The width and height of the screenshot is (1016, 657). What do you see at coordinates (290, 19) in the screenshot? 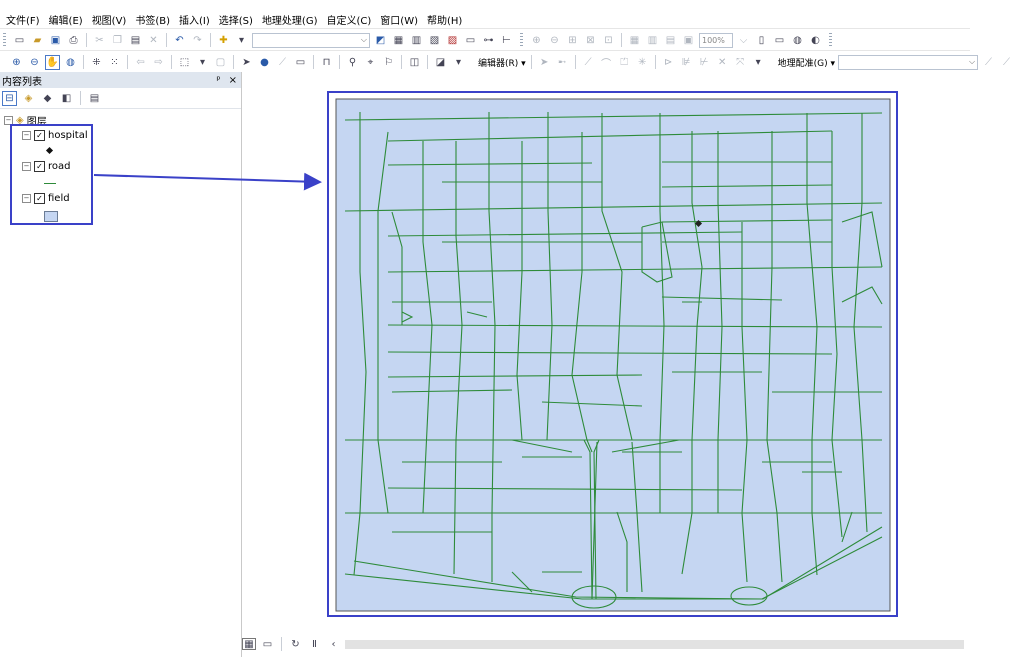
I see `menu-geoprocessing: 地理处理(G)` at bounding box center [290, 19].